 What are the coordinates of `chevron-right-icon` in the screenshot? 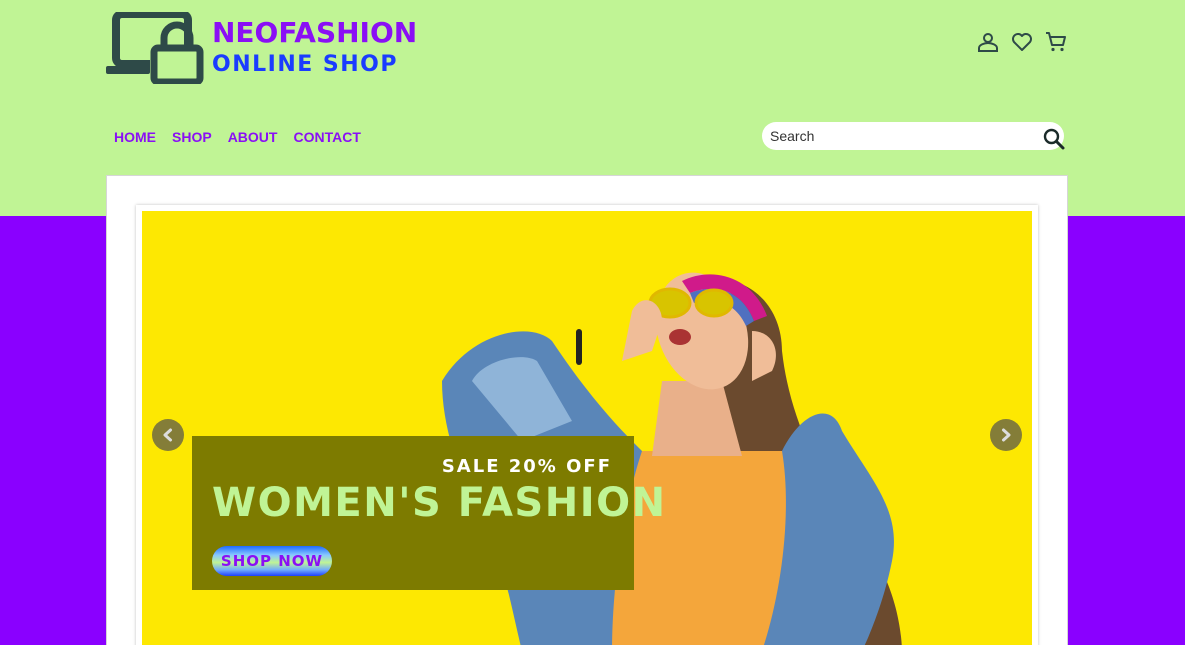 It's located at (1006, 435).